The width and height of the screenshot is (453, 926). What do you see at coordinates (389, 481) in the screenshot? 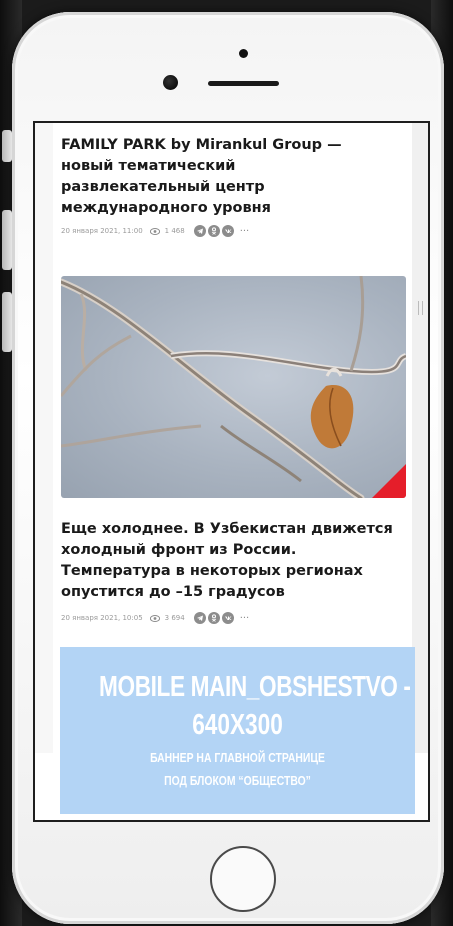
I see `red-corner-marker` at bounding box center [389, 481].